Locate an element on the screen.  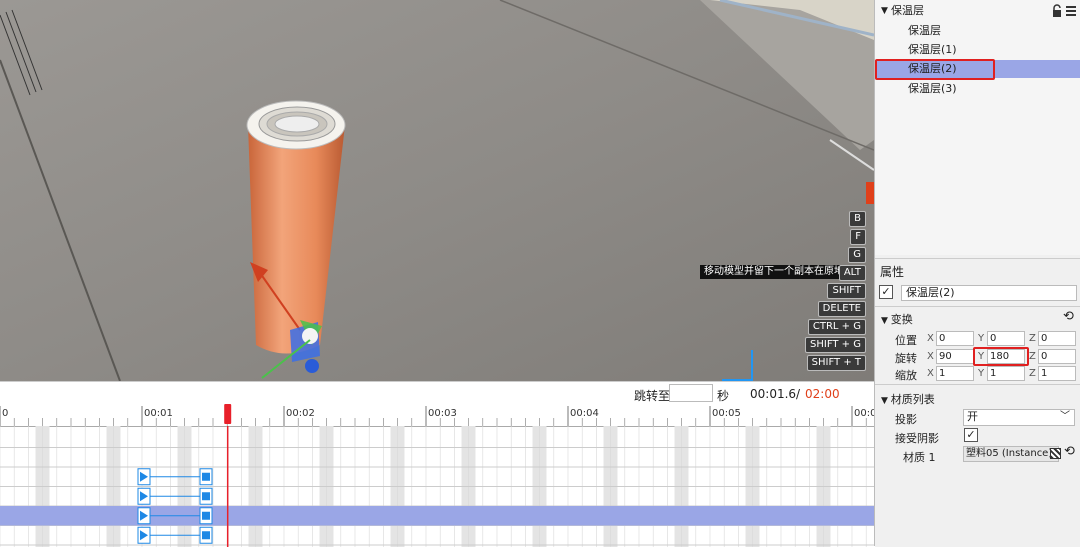
ruler-label: 0 is located at coordinates (5, 413).